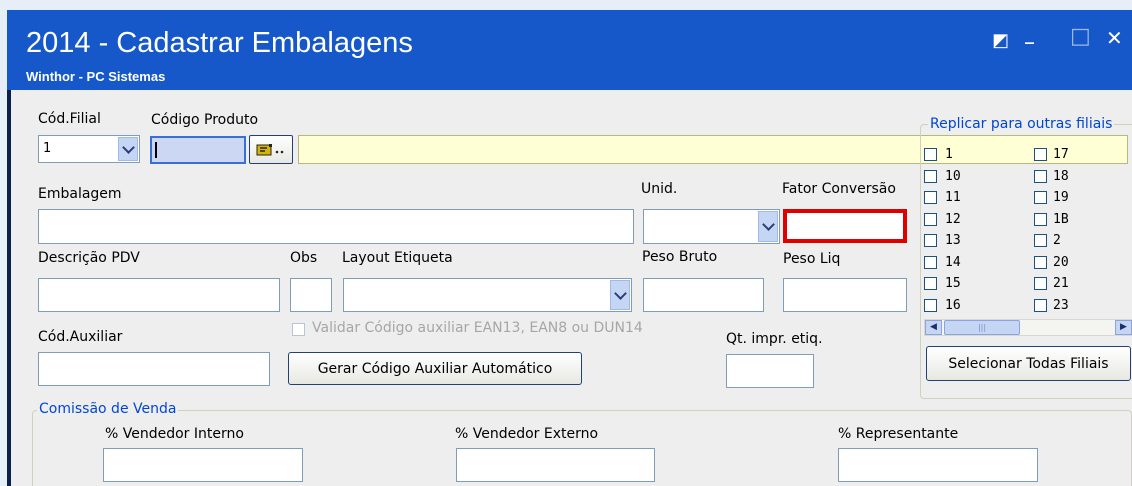 Image resolution: width=1132 pixels, height=486 pixels. Describe the element at coordinates (96, 76) in the screenshot. I see `window-subtitle: Winthor - PC Sistemas` at that location.